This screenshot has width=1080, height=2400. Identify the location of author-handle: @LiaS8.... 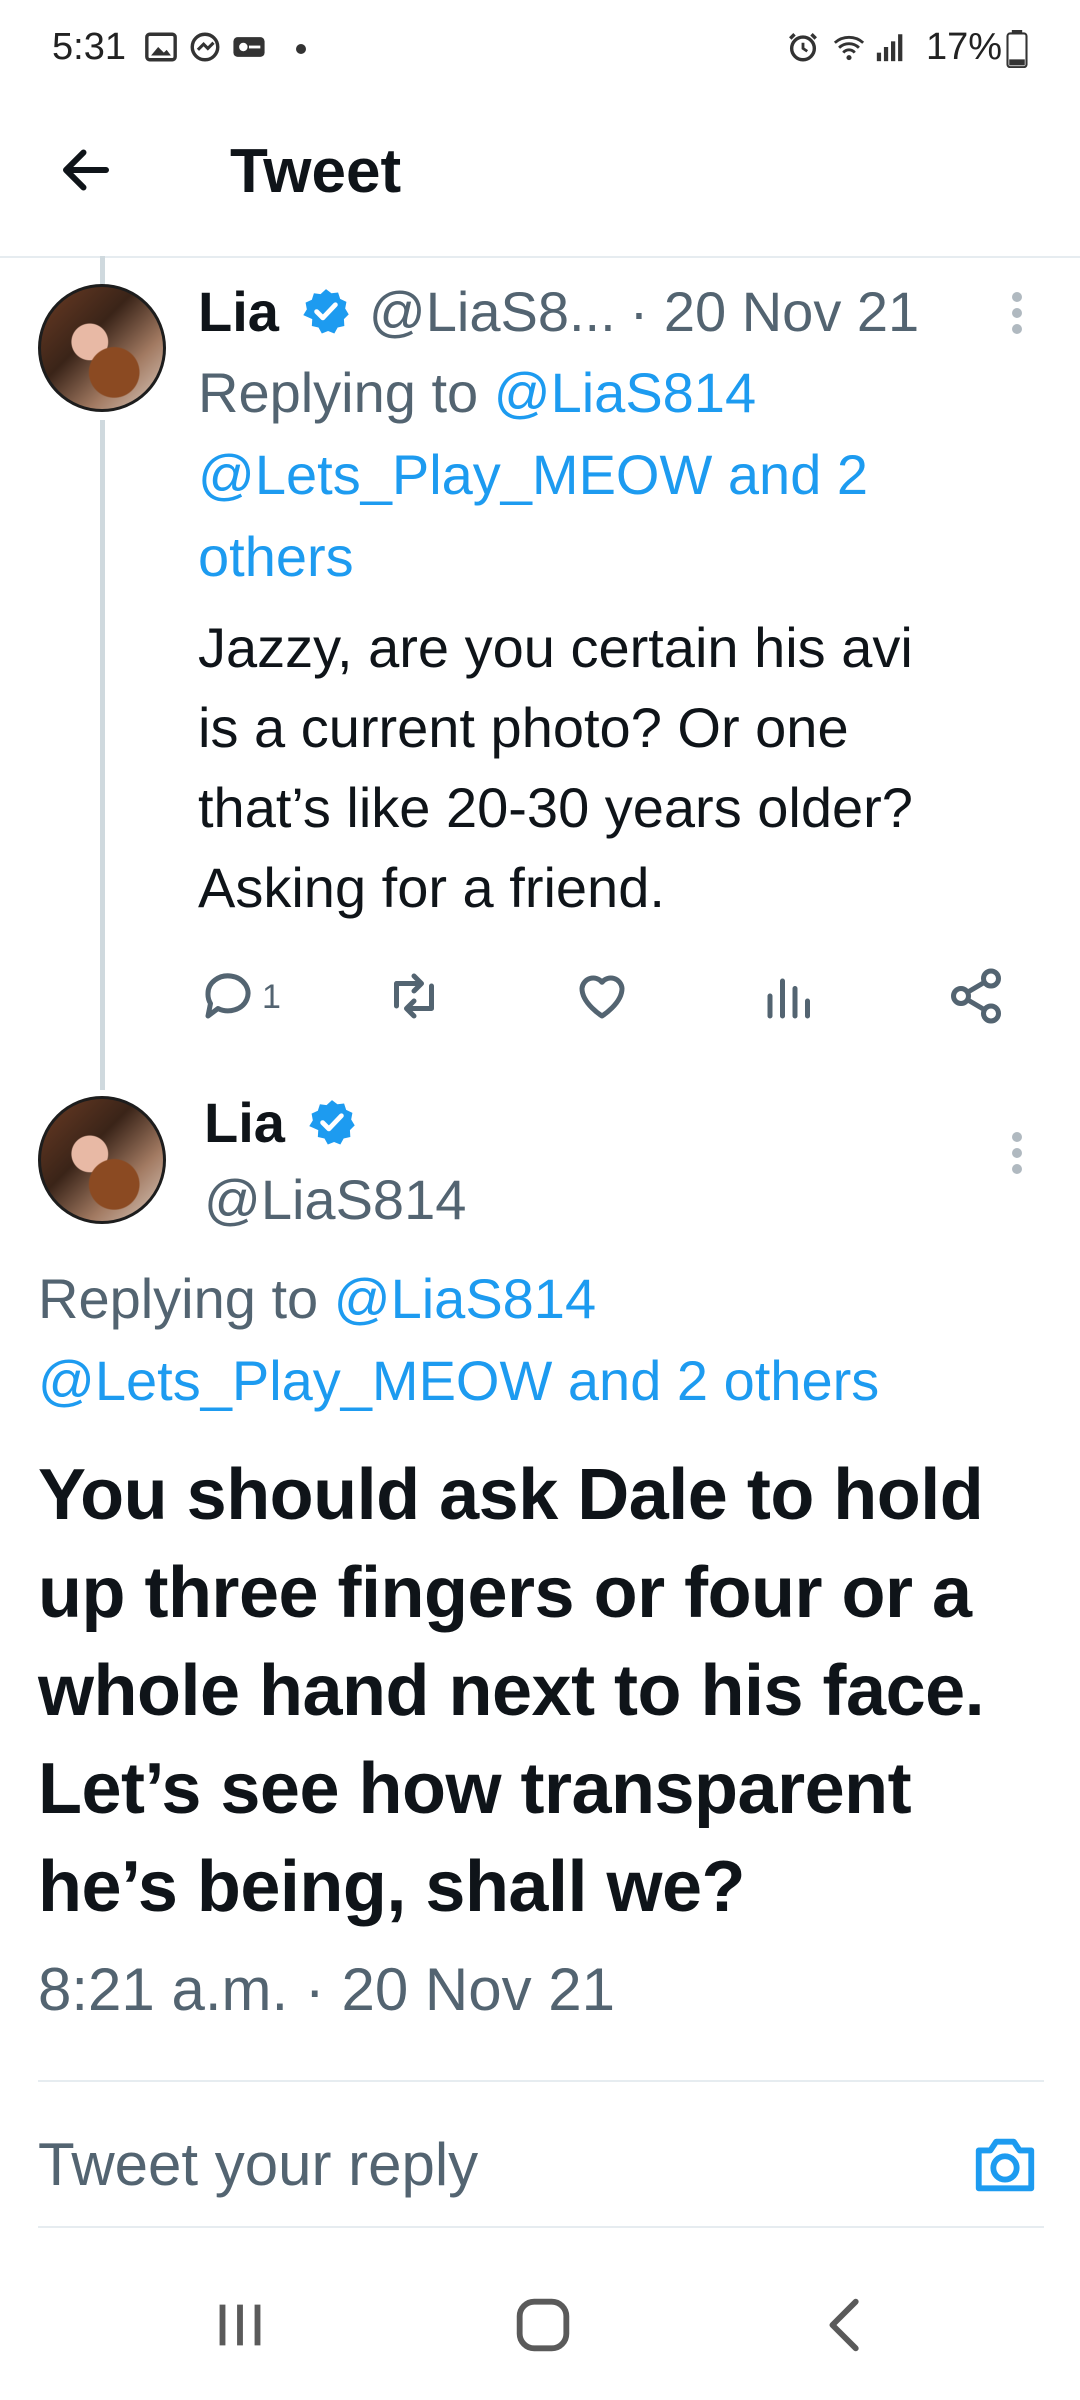
(492, 311).